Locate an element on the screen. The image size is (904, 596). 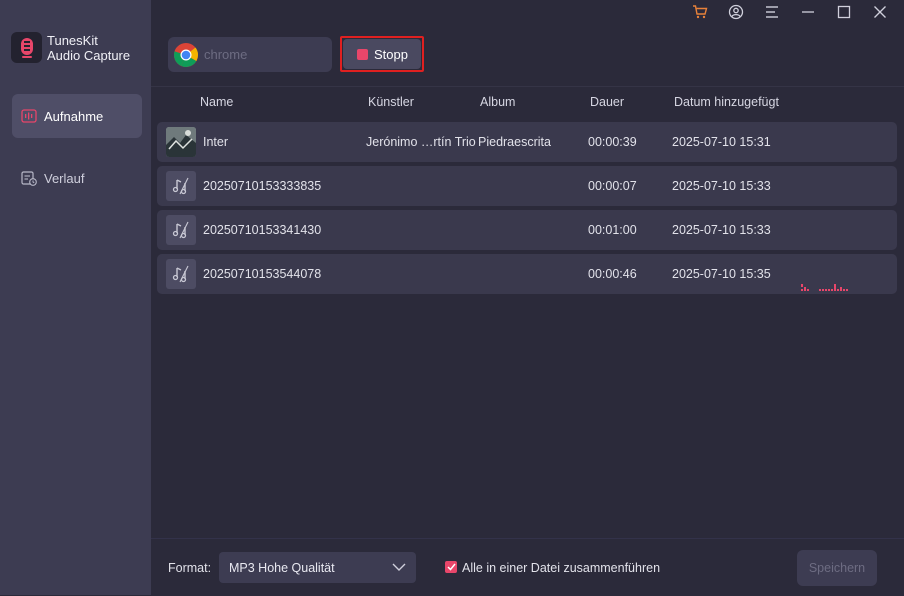
title-bar is located at coordinates (790, 12).